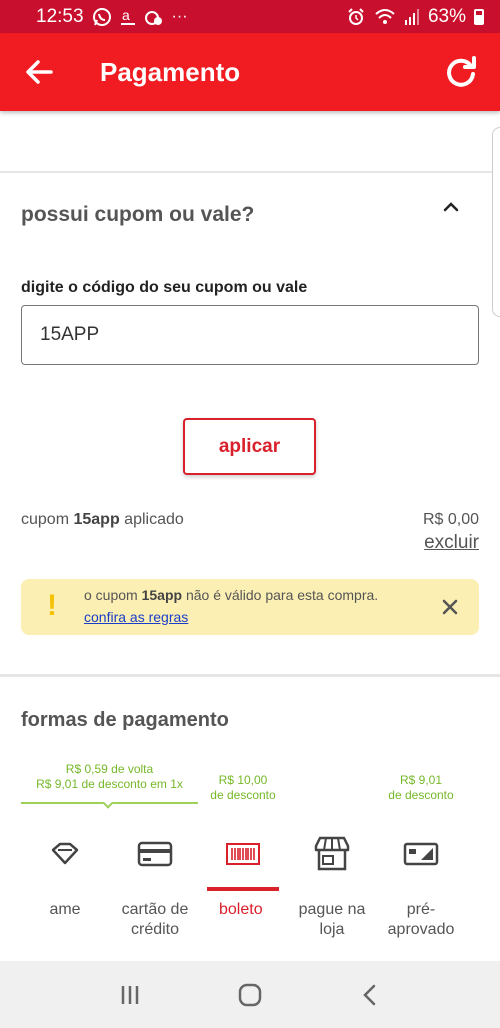 This screenshot has width=500, height=1028. I want to click on svg-text: a, so click(126, 15).